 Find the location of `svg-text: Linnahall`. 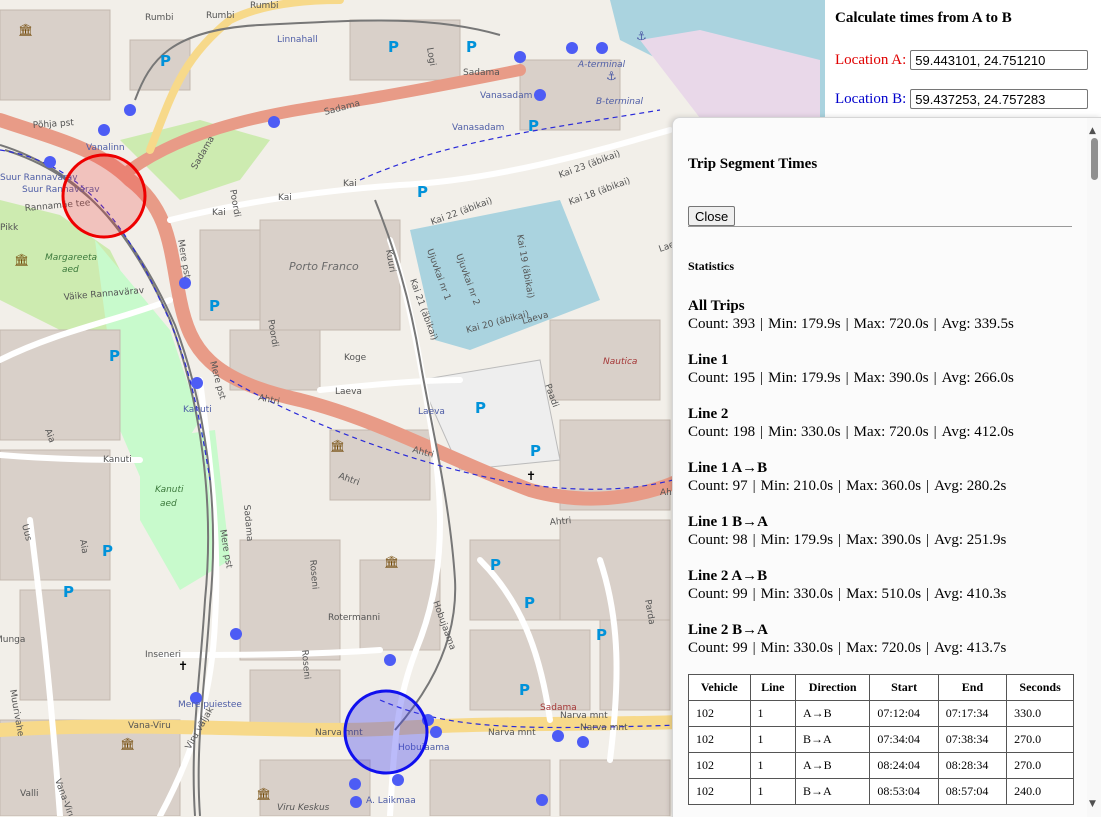

svg-text: Linnahall is located at coordinates (297, 40).